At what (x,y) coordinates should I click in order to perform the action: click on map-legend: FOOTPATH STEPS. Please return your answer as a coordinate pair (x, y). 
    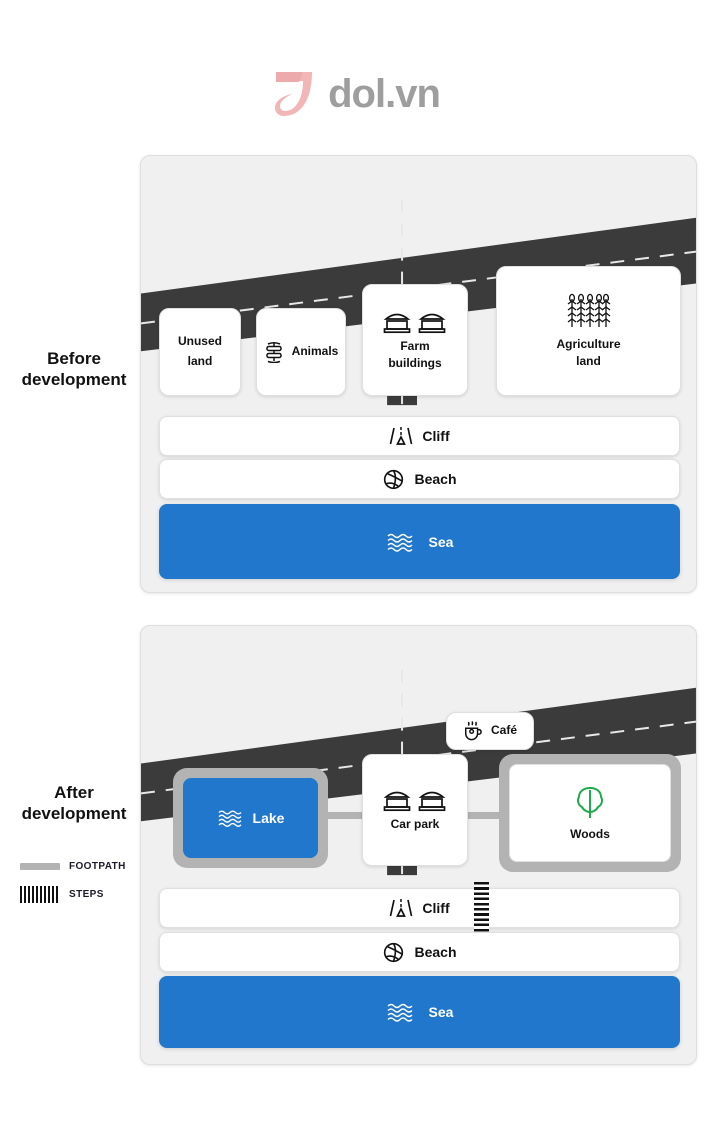
    Looking at the image, I should click on (82, 880).